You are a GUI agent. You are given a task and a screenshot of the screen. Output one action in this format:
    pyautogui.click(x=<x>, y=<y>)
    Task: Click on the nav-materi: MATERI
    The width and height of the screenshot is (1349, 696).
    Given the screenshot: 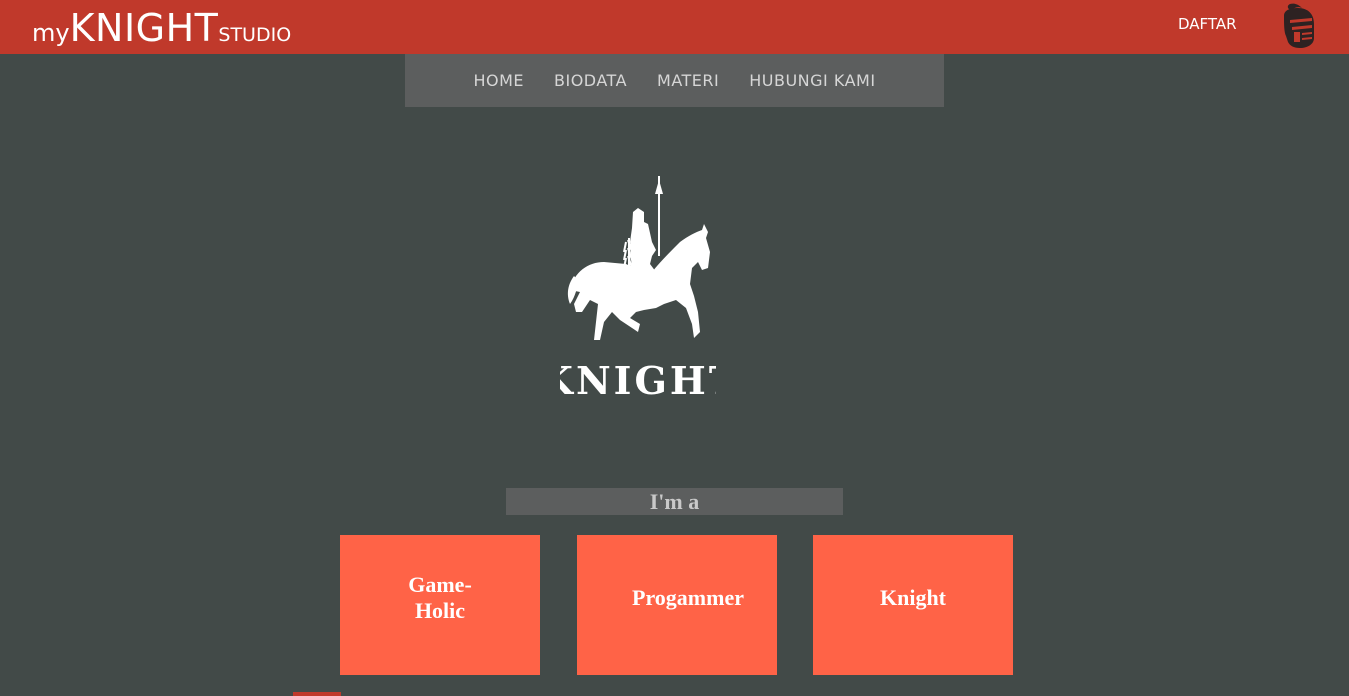 What is the action you would take?
    pyautogui.click(x=688, y=80)
    